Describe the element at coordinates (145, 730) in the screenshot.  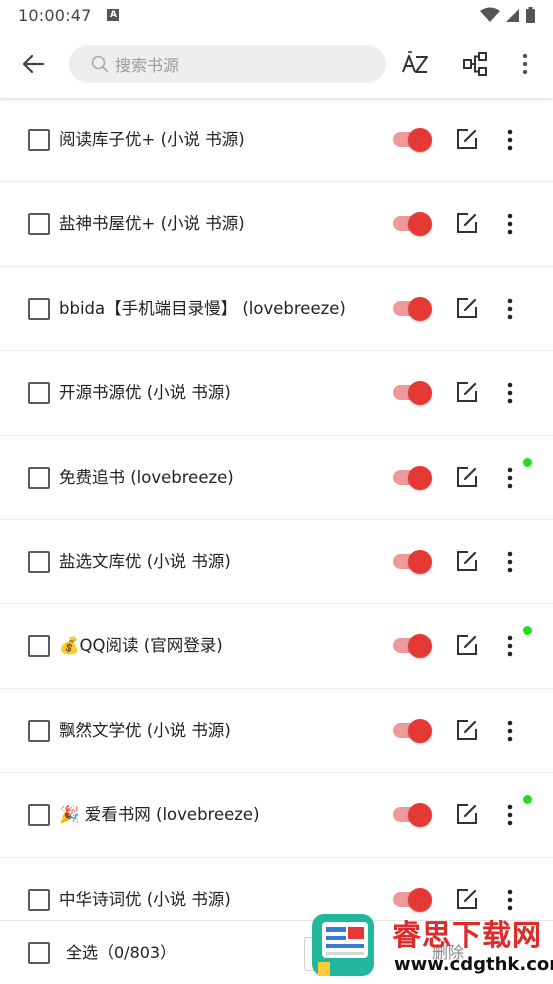
I see `source-name: 飘然文学优 (小说 书源)` at that location.